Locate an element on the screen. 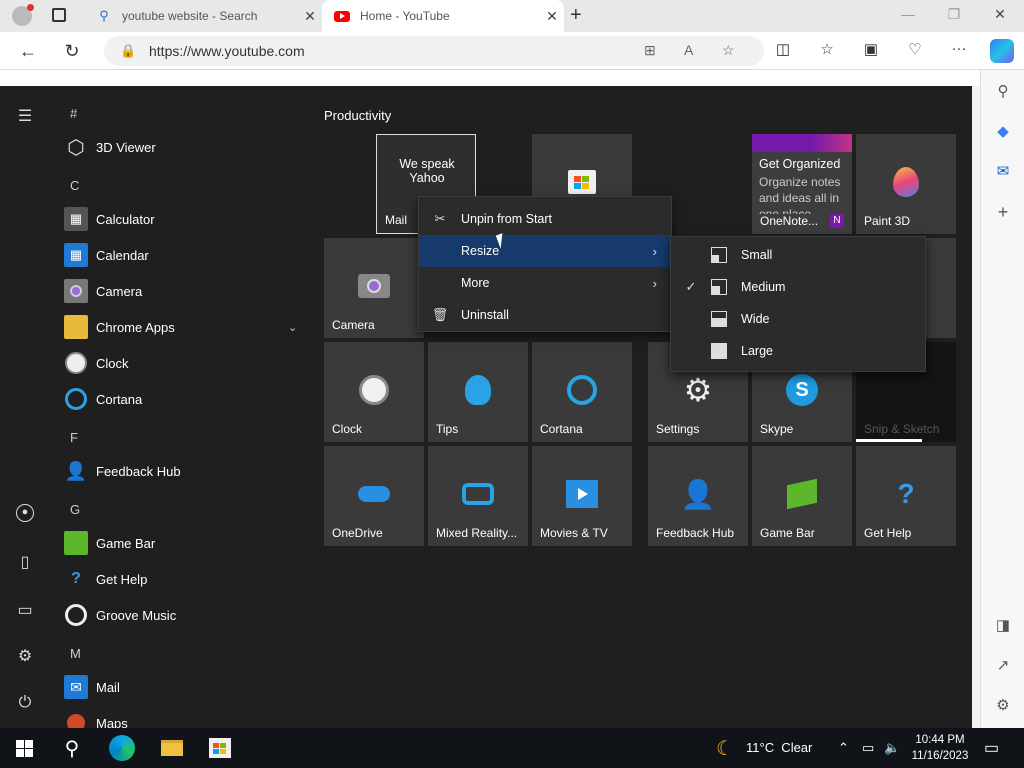  open-external-icon: ↗ is located at coordinates (1003, 665).